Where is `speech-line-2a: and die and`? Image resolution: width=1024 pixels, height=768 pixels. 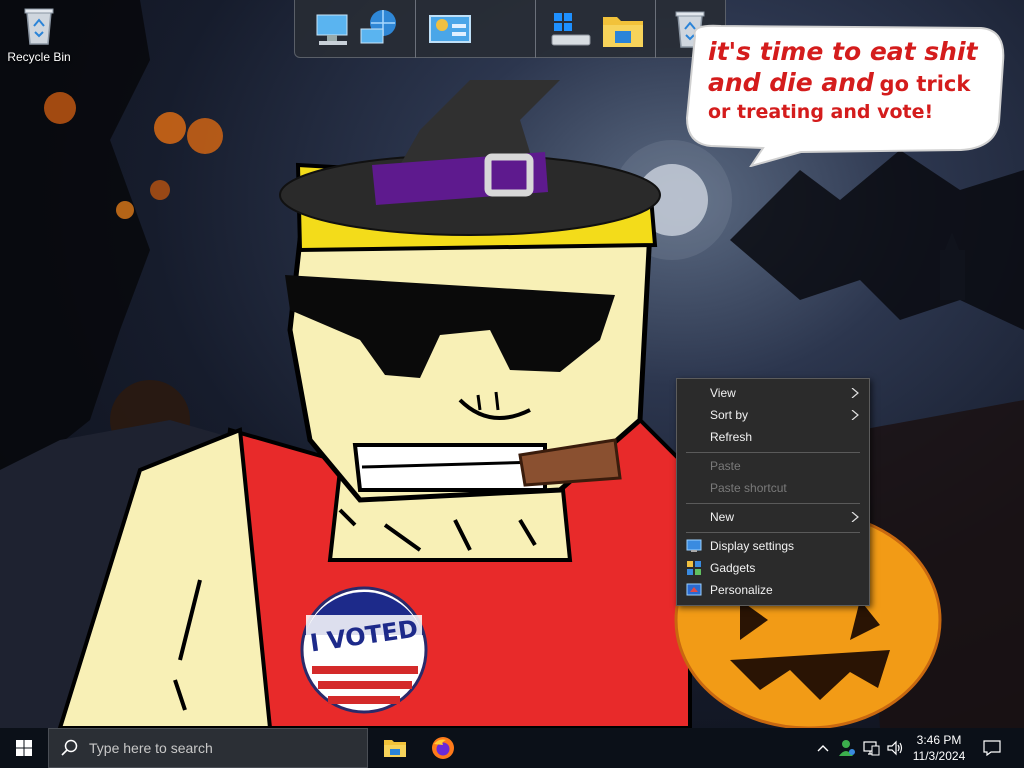 speech-line-2a: and die and is located at coordinates (791, 83).